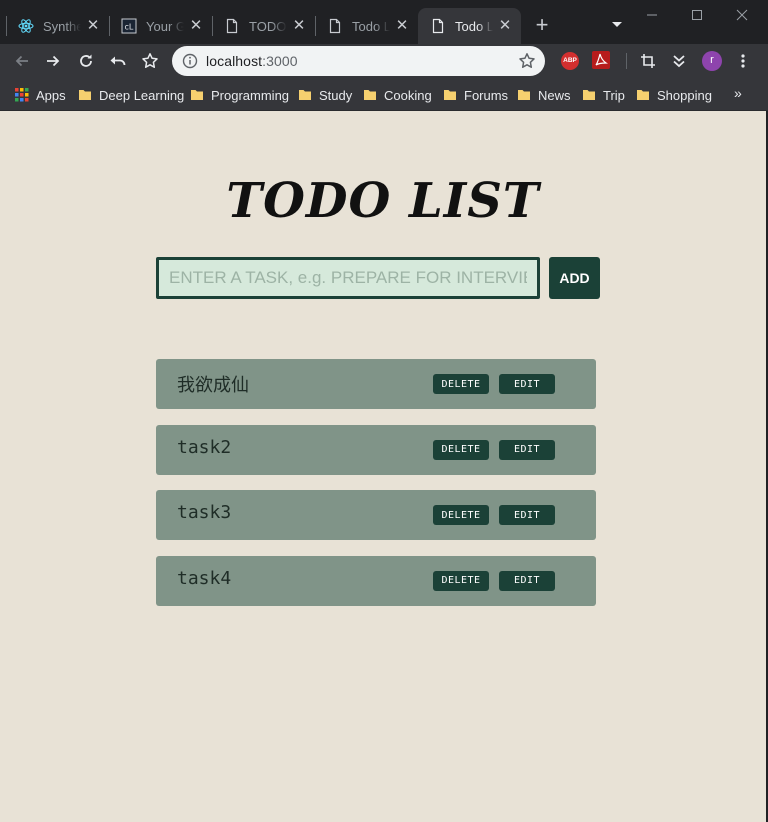 This screenshot has width=768, height=822. I want to click on todo-text: task4, so click(204, 578).